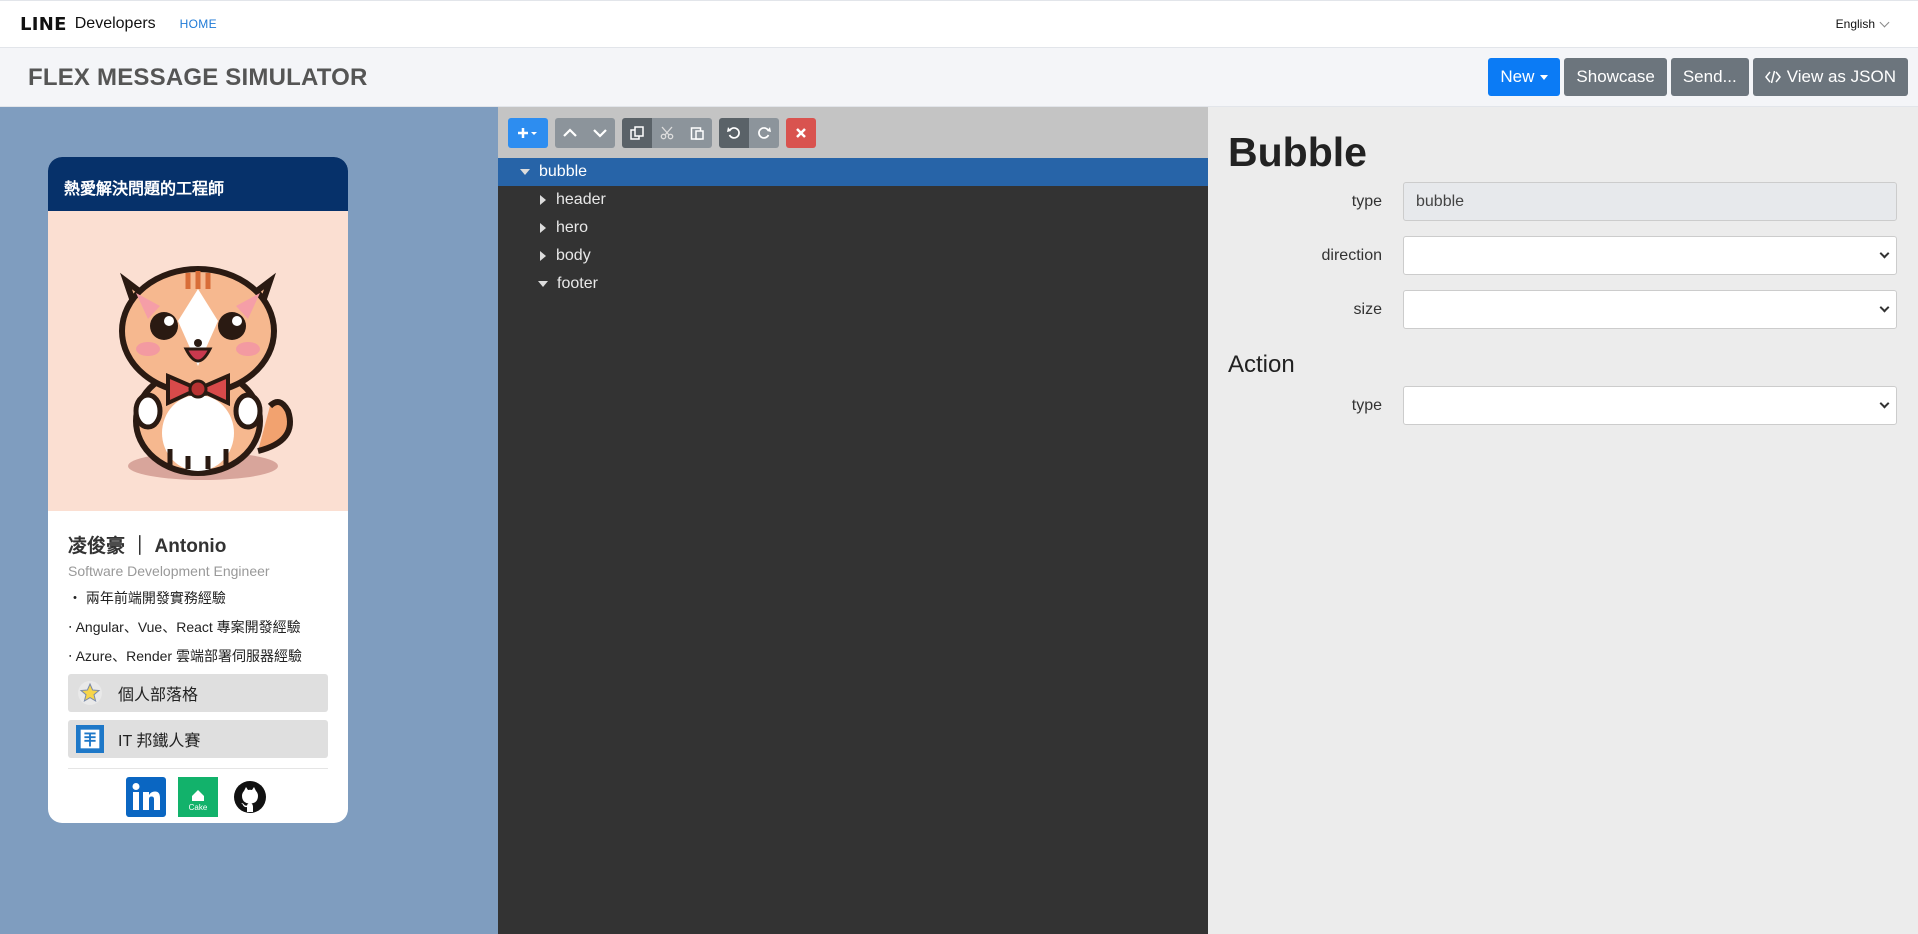  I want to click on move-up-button, so click(570, 132).